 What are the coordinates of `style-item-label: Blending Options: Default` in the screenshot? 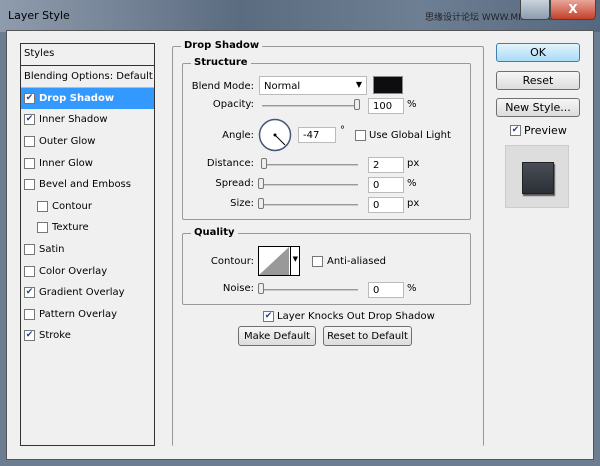 It's located at (88, 76).